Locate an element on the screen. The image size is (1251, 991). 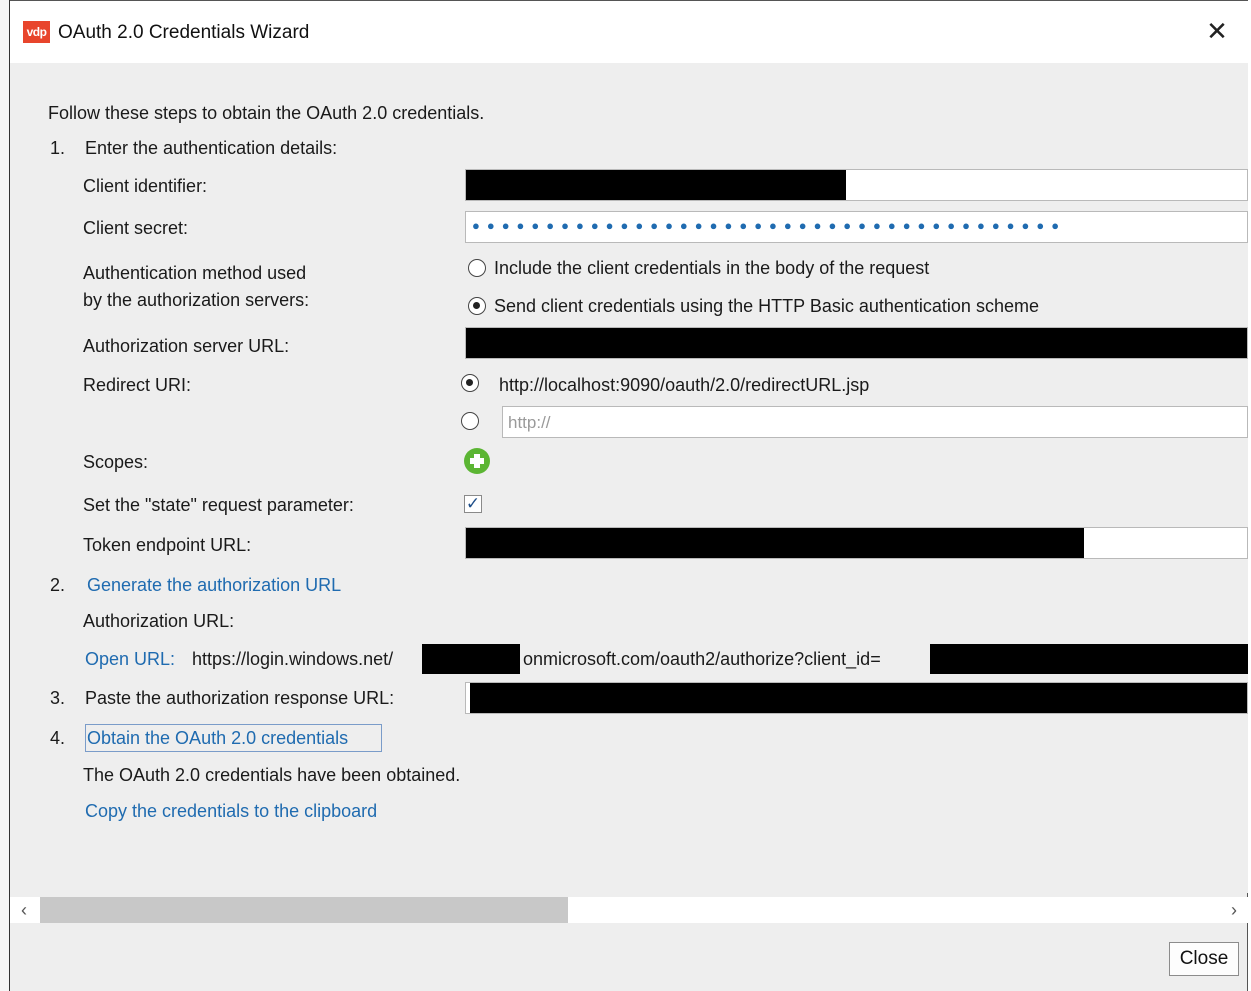
redirect-custom-radio is located at coordinates (470, 421).